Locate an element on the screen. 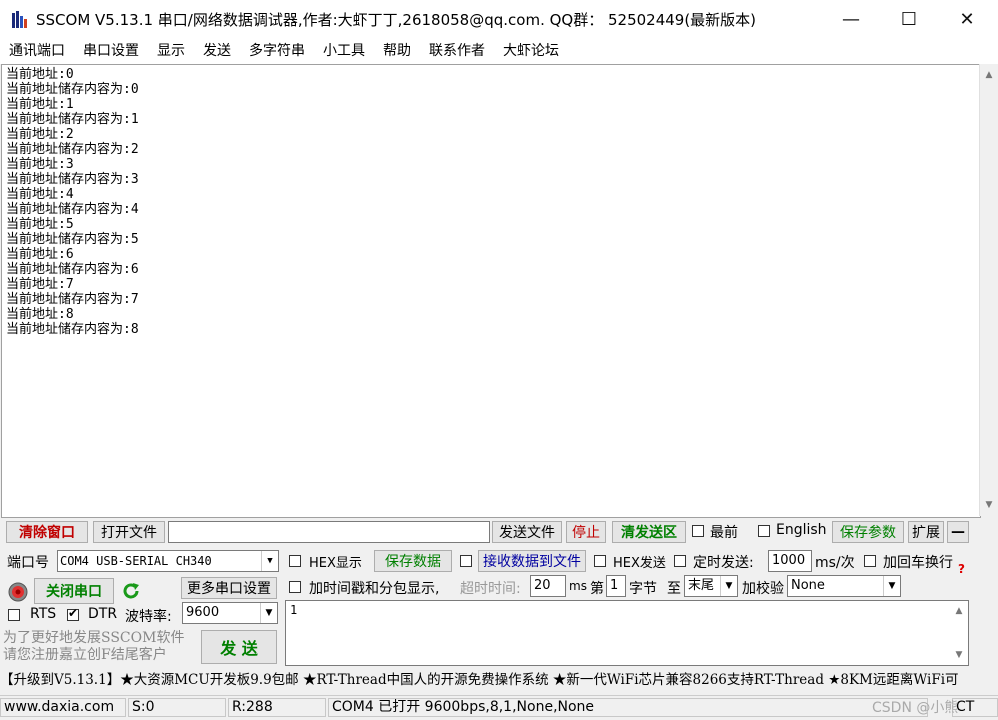 Image resolution: width=998 pixels, height=720 pixels. byte-prefix-label: 第 is located at coordinates (597, 589).